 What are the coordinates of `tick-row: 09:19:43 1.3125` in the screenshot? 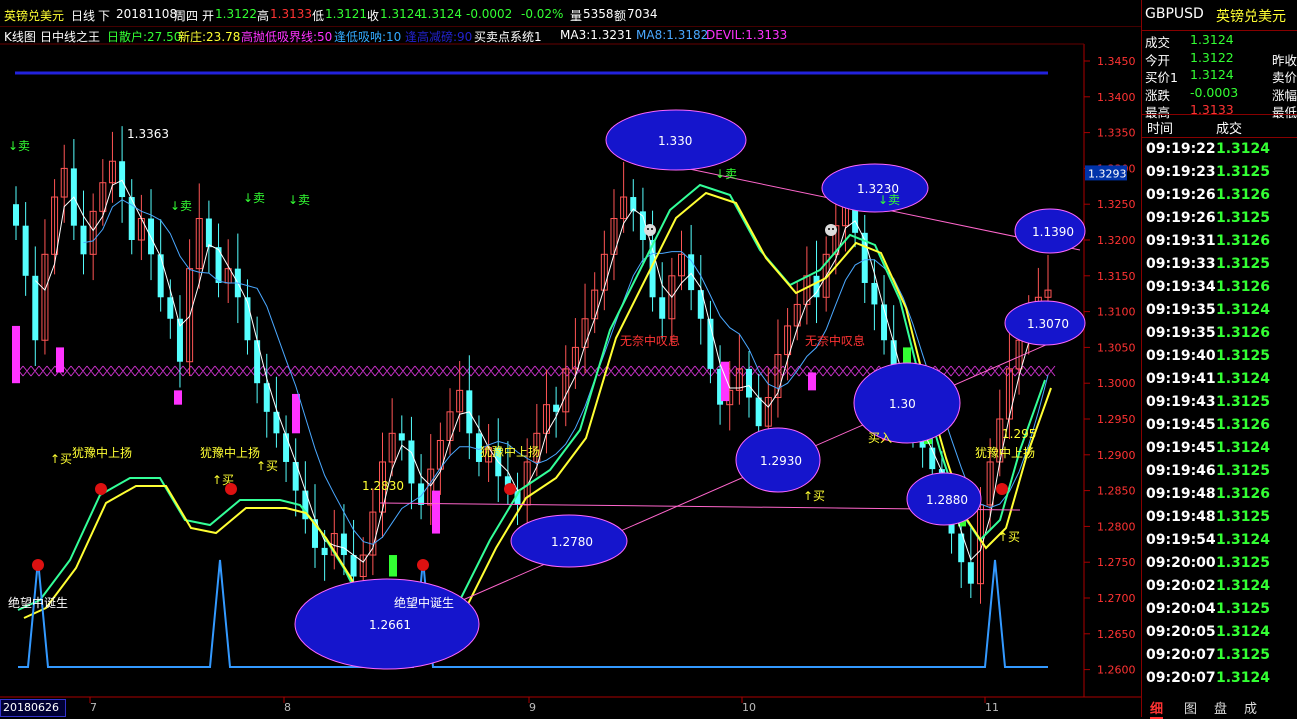 It's located at (1219, 402).